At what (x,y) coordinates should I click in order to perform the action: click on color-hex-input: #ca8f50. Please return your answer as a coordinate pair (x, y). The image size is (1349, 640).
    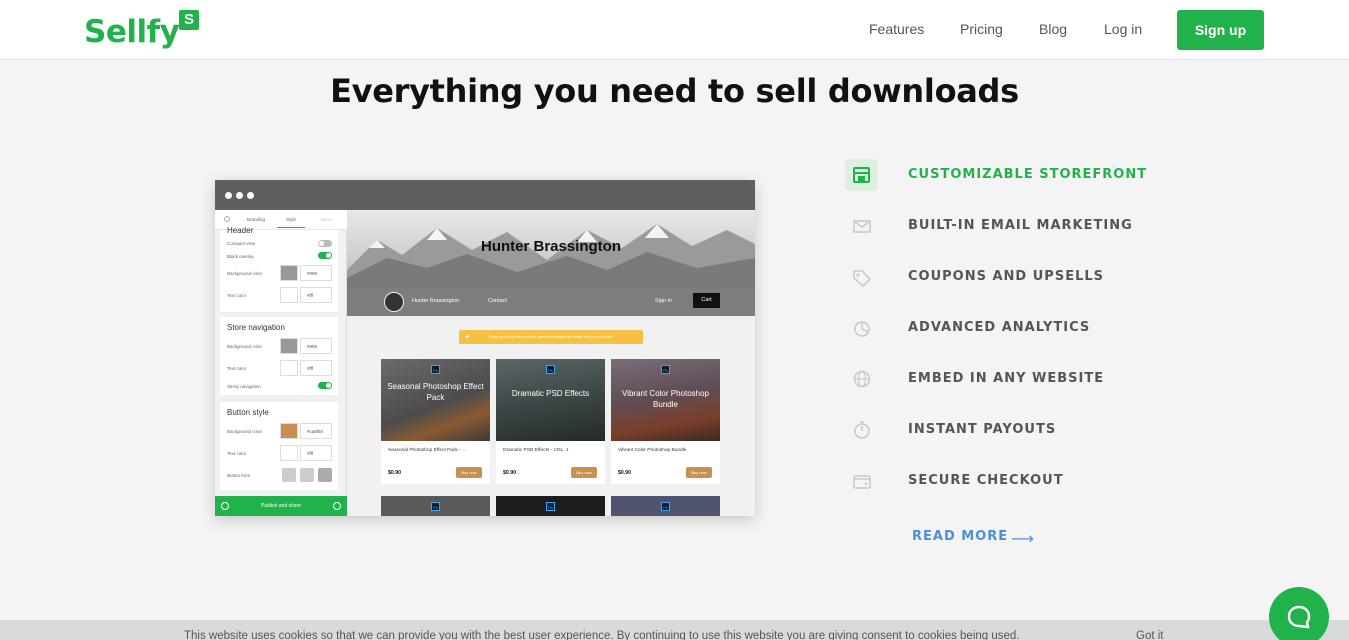
    Looking at the image, I should click on (316, 431).